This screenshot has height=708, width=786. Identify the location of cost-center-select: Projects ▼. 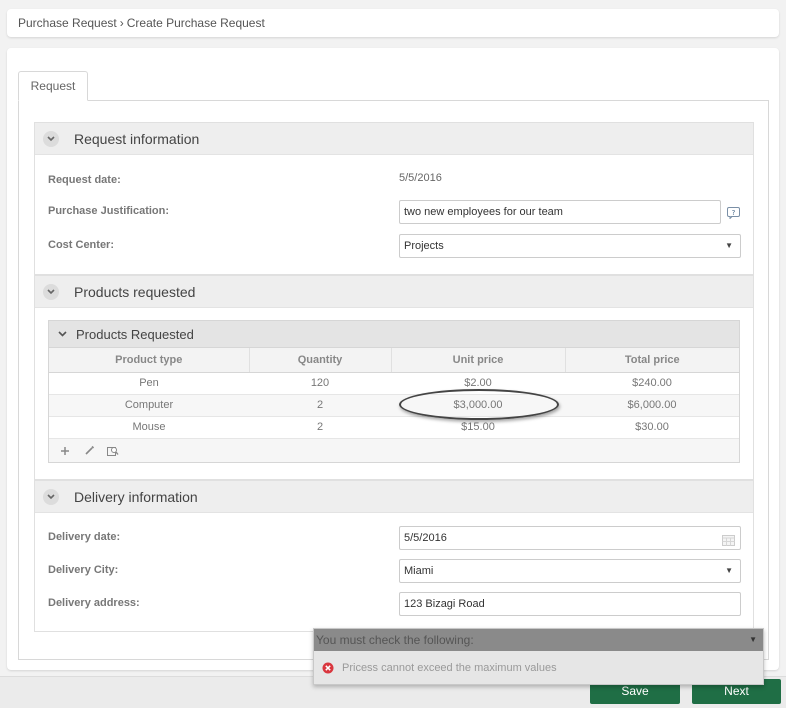
(570, 246).